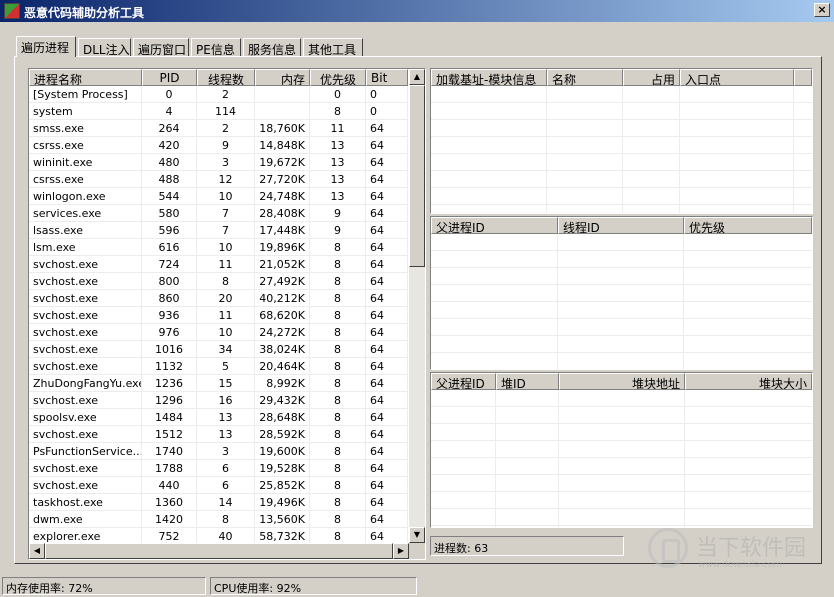  Describe the element at coordinates (226, 230) in the screenshot. I see `table-cell: 7` at that location.